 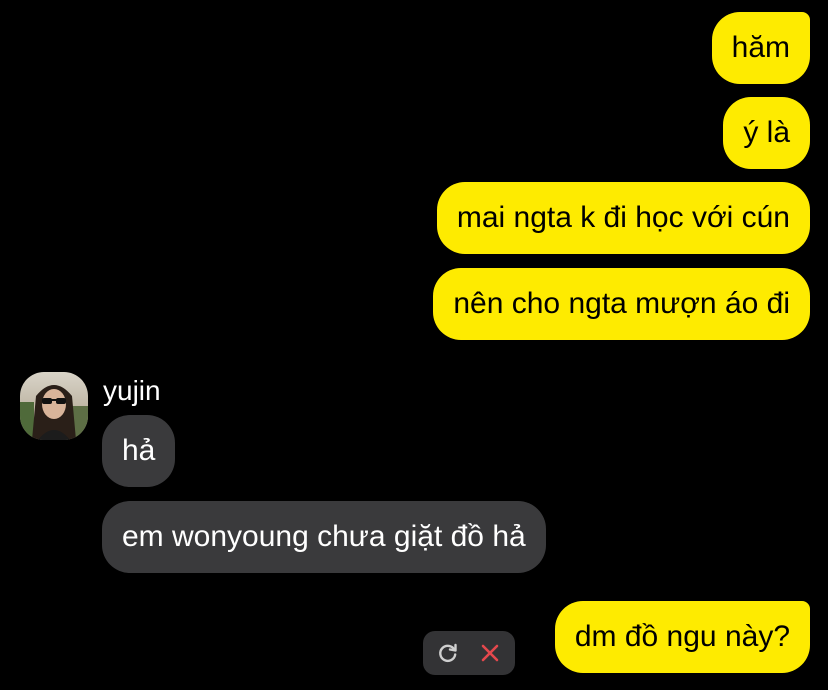 I want to click on close-icon, so click(x=490, y=653).